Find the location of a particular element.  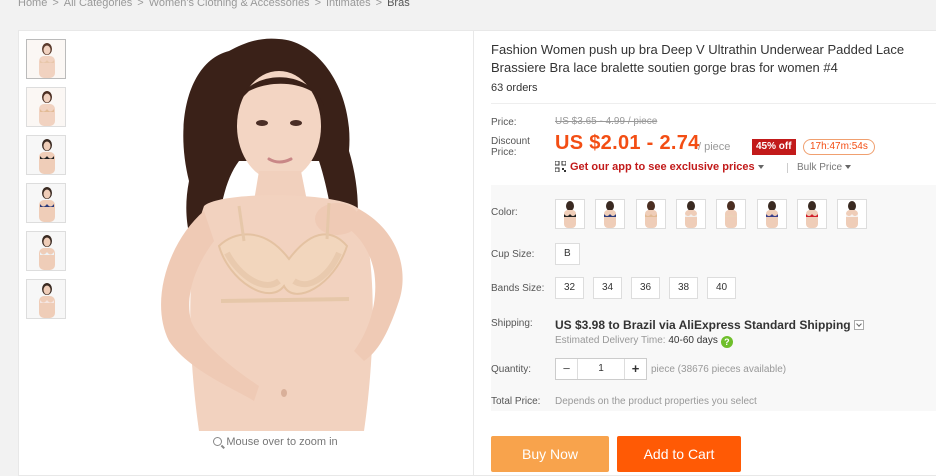

band-size-option-36: 36 is located at coordinates (646, 288).